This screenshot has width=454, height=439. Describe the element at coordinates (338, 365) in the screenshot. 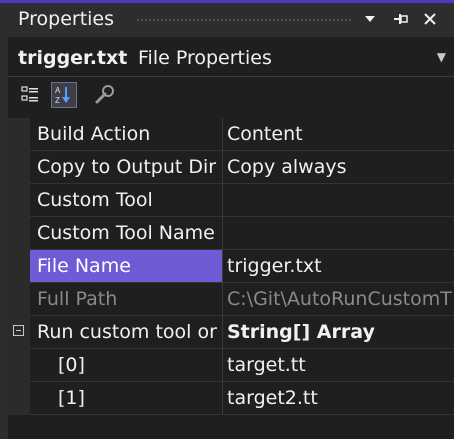

I see `property-value: target.tt` at that location.